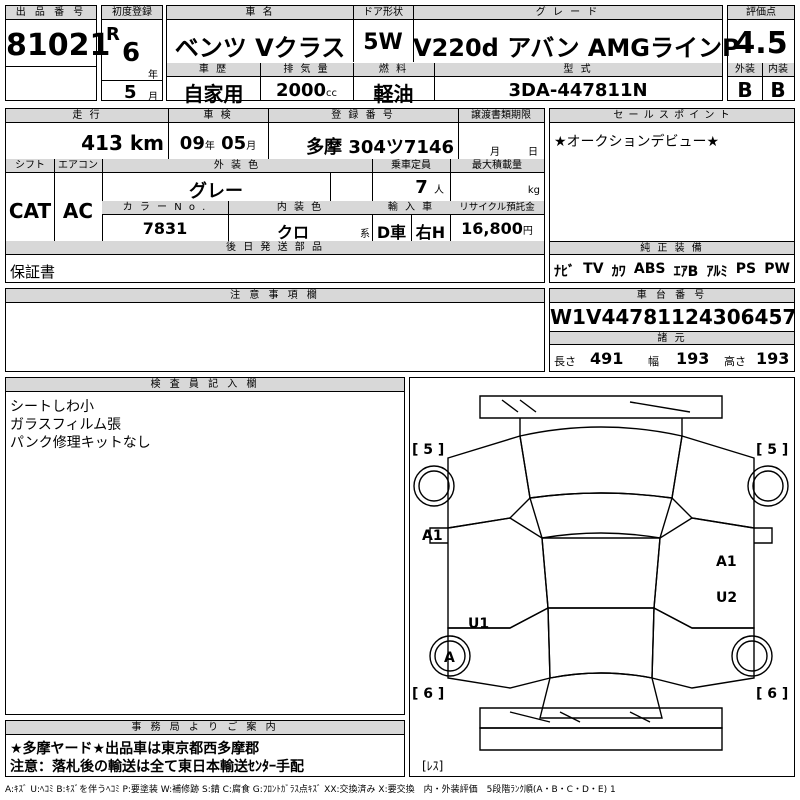 The image size is (800, 800). What do you see at coordinates (153, 75) in the screenshot?
I see `year-unit: 年` at bounding box center [153, 75].